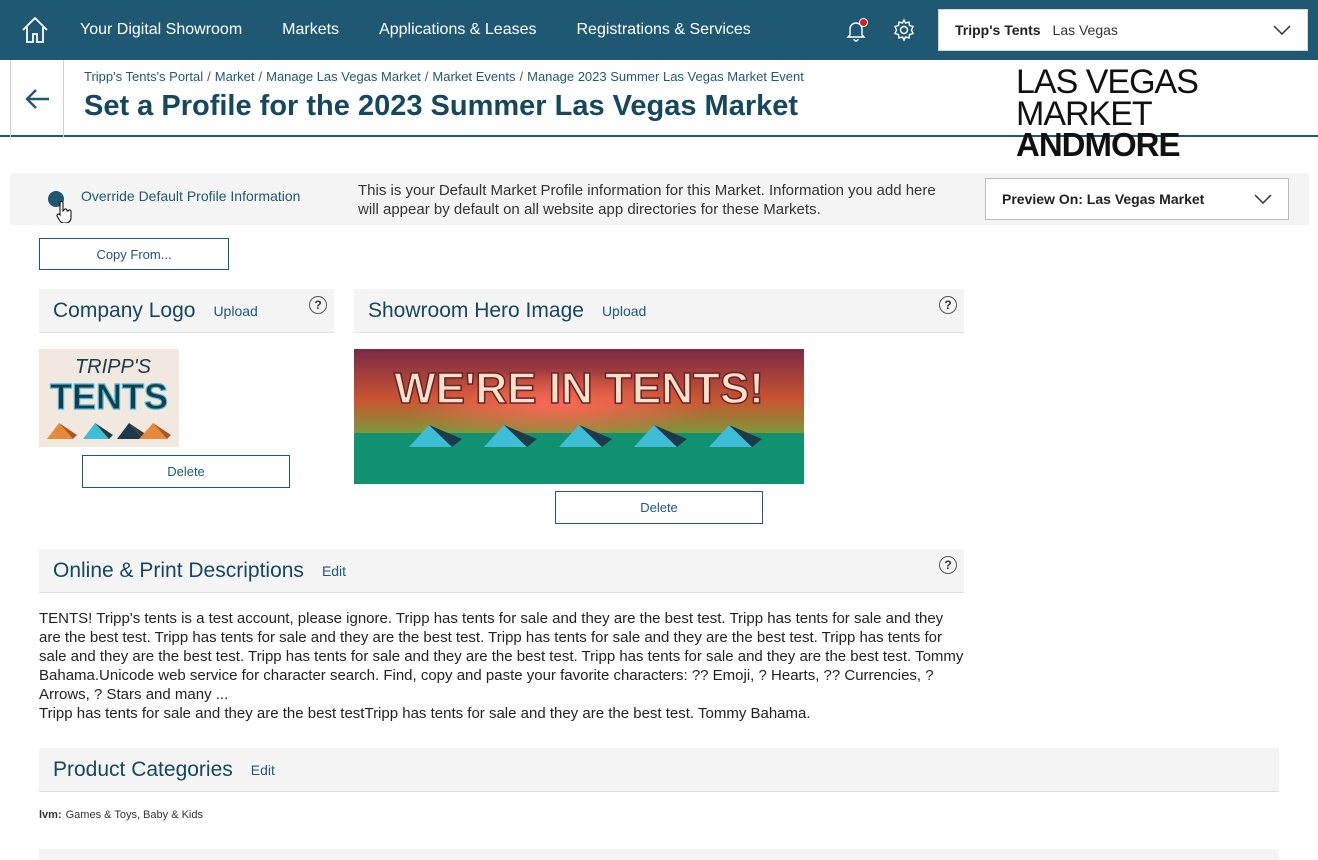 This screenshot has height=860, width=1318. What do you see at coordinates (134, 815) in the screenshot?
I see `category-values: Games & Toys, Baby & Kids` at bounding box center [134, 815].